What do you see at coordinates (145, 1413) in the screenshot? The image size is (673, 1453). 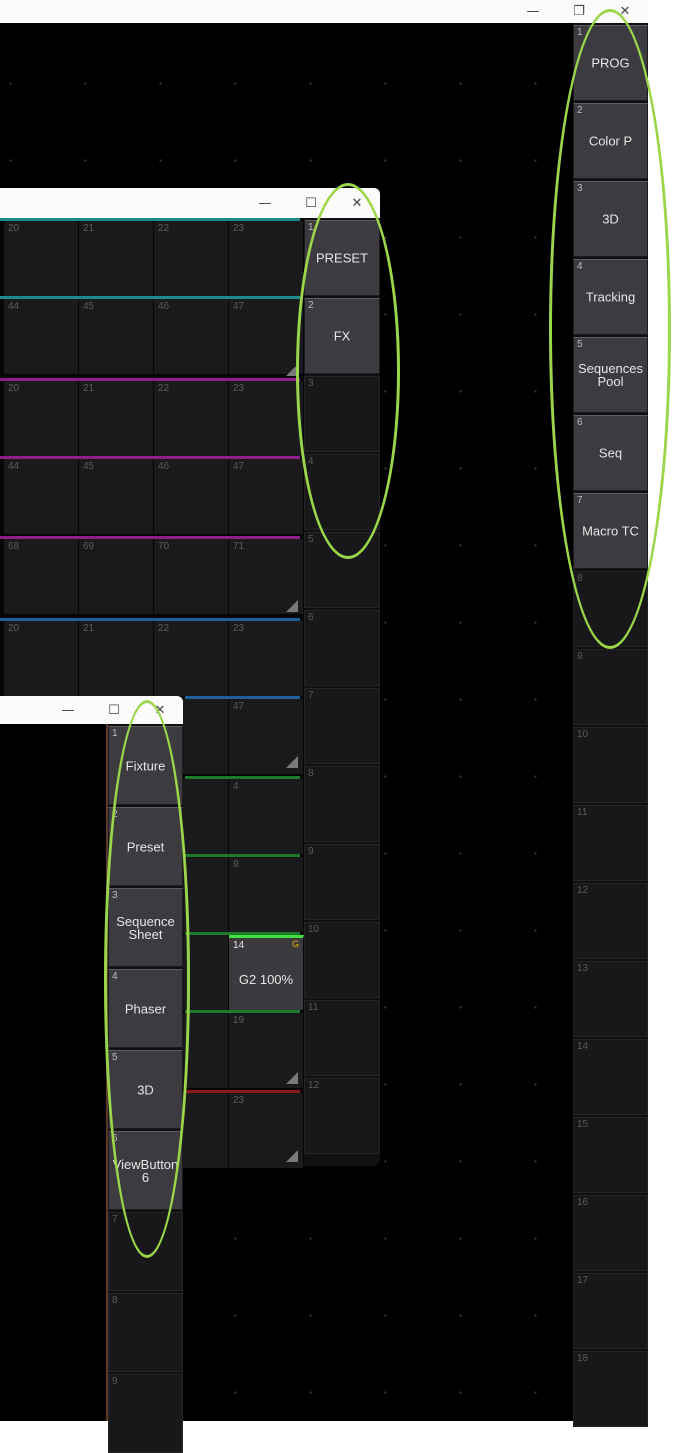 I see `front-pool-button-9: 9` at bounding box center [145, 1413].